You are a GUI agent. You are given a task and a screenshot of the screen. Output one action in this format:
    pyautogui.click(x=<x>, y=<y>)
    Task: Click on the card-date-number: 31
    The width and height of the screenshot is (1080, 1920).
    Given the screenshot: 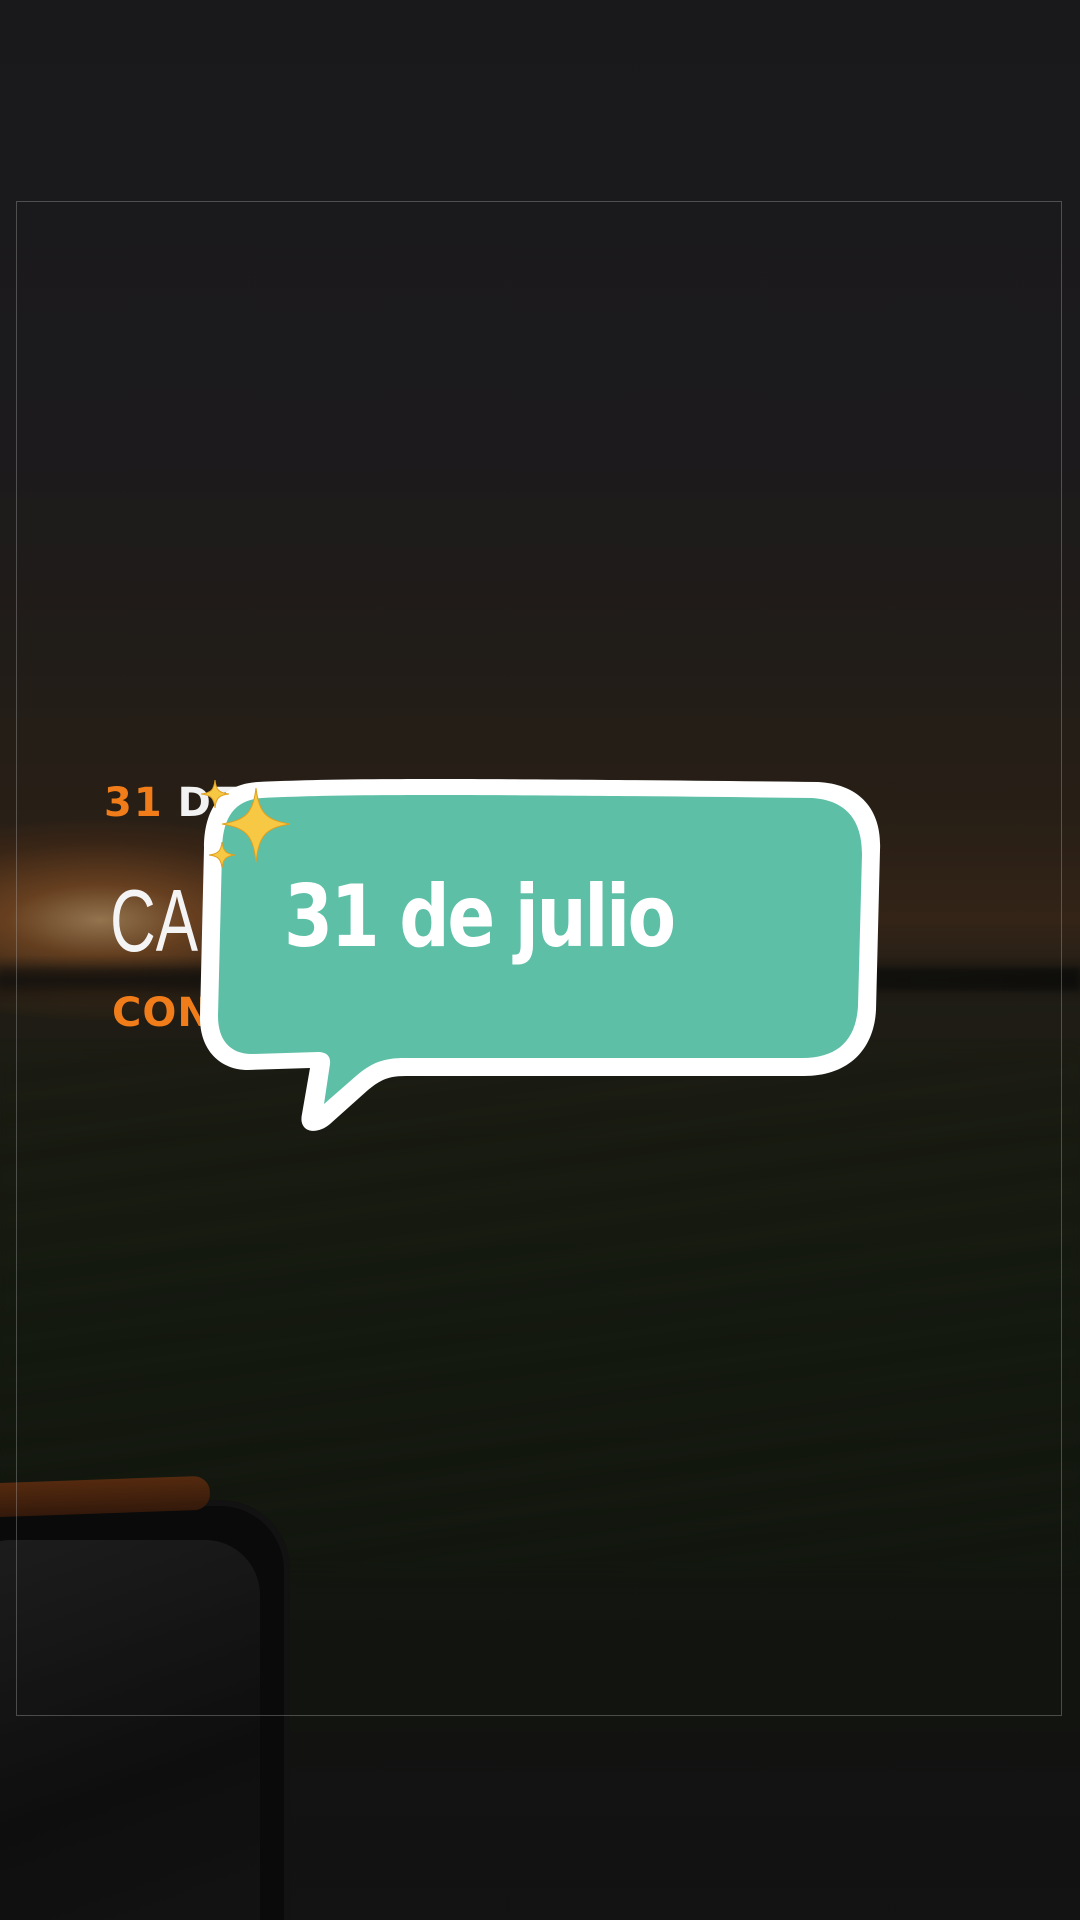 What is the action you would take?
    pyautogui.click(x=134, y=803)
    